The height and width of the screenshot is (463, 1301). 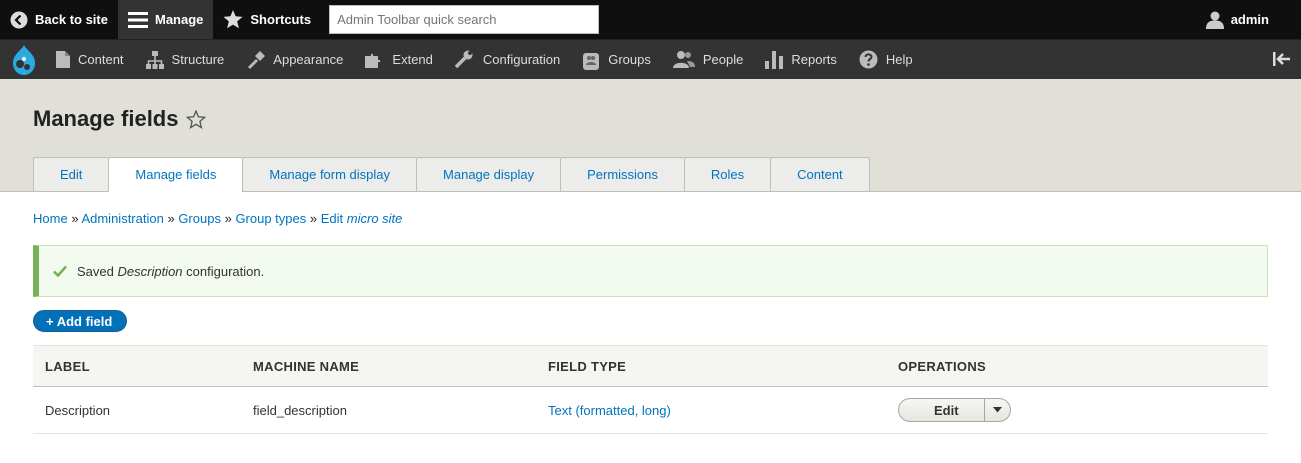 I want to click on tray-item-label: Appearance, so click(x=308, y=59).